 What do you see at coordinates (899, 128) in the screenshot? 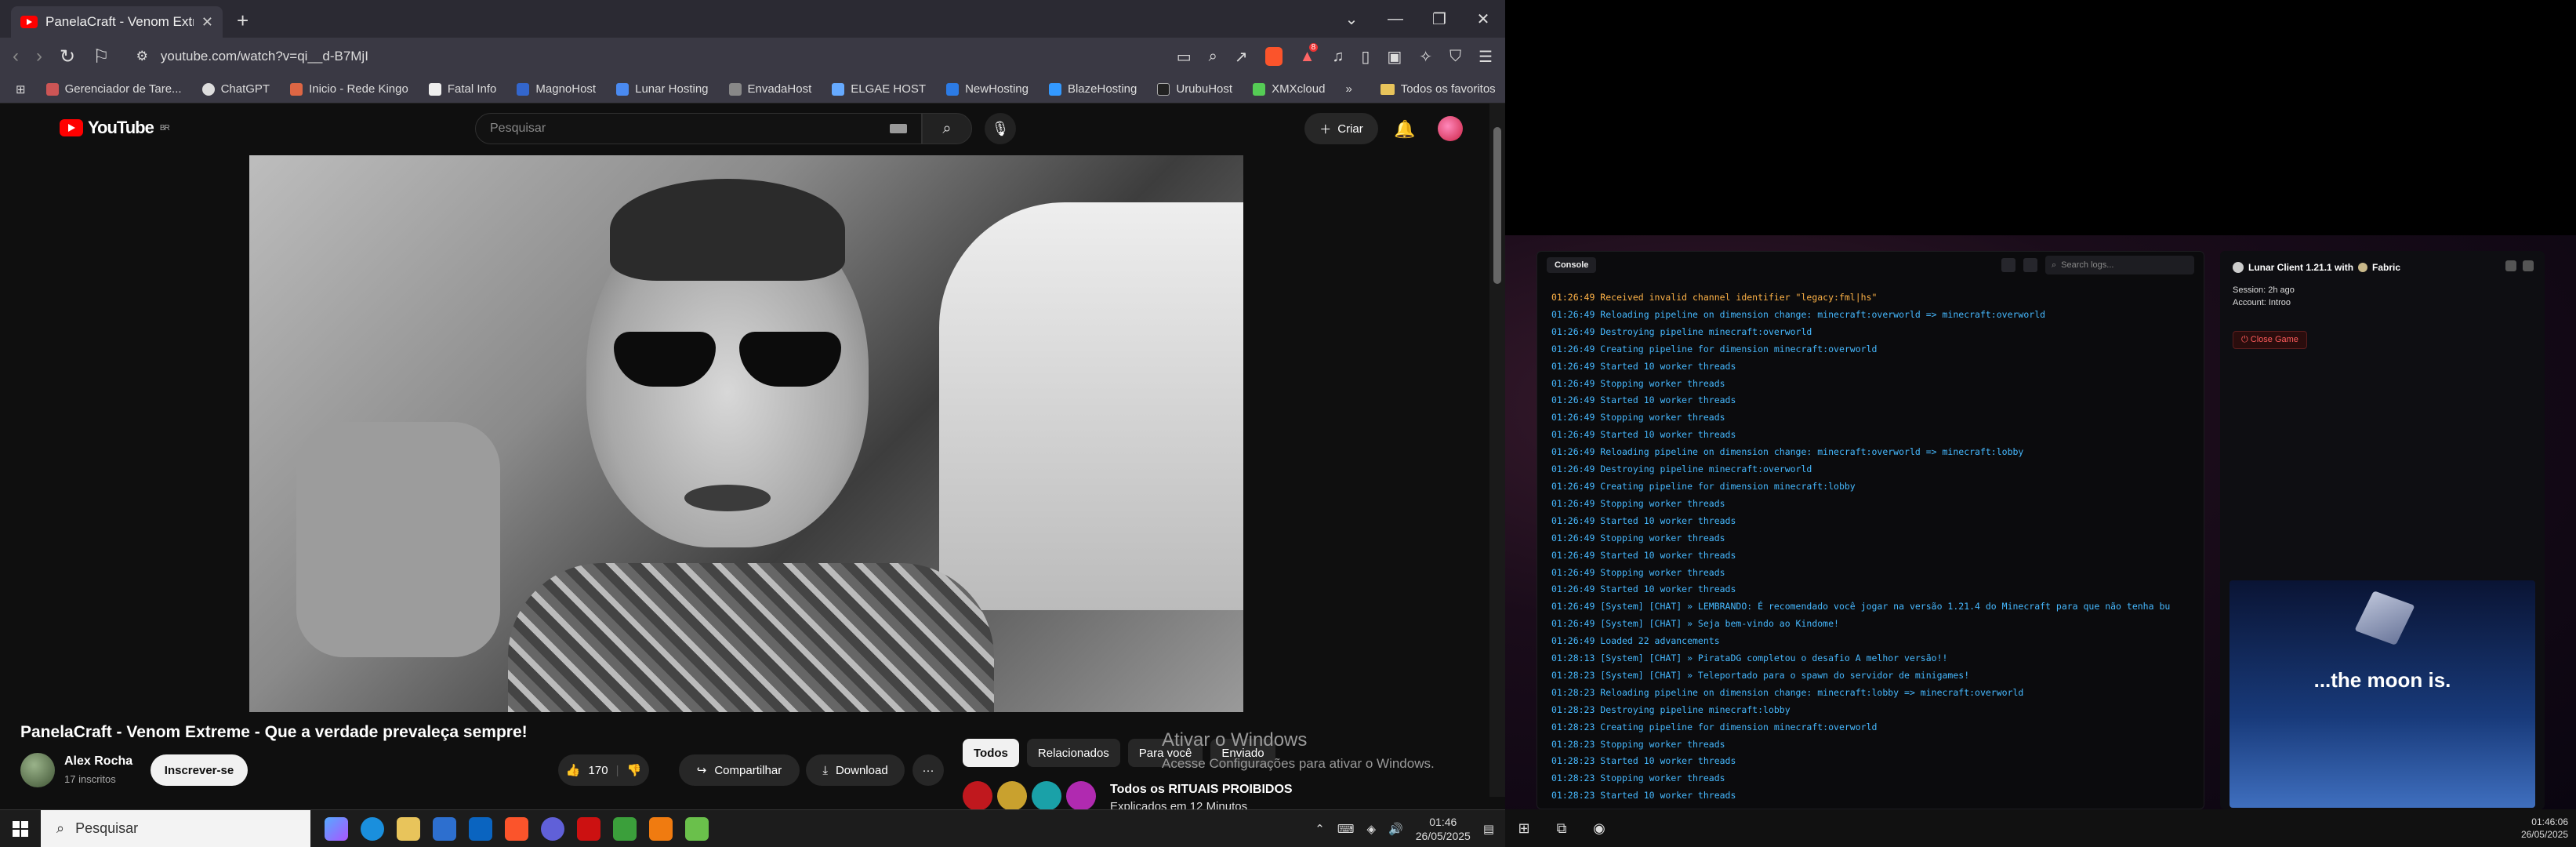
I see `keyboard-icon` at bounding box center [899, 128].